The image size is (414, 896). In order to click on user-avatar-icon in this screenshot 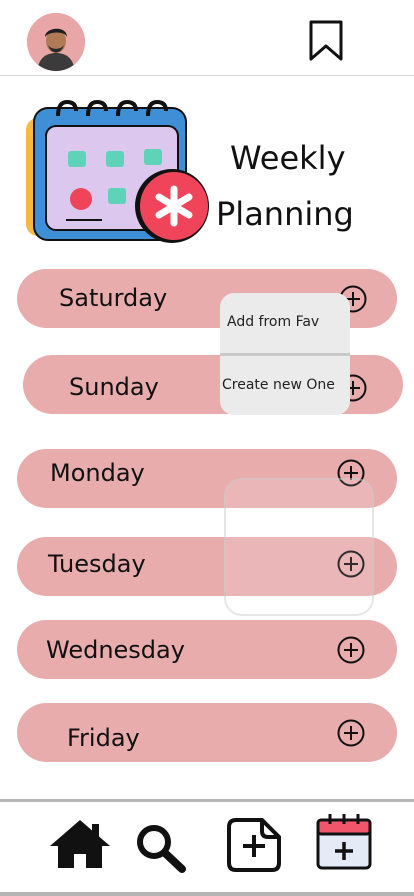, I will do `click(56, 42)`.